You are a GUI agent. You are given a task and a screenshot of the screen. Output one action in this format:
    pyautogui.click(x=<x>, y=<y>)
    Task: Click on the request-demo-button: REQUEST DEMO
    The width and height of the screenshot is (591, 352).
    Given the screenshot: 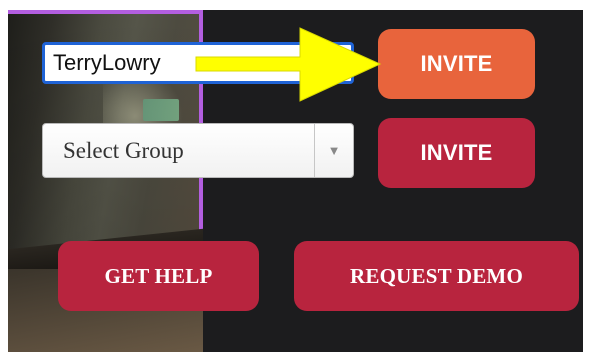 What is the action you would take?
    pyautogui.click(x=436, y=276)
    